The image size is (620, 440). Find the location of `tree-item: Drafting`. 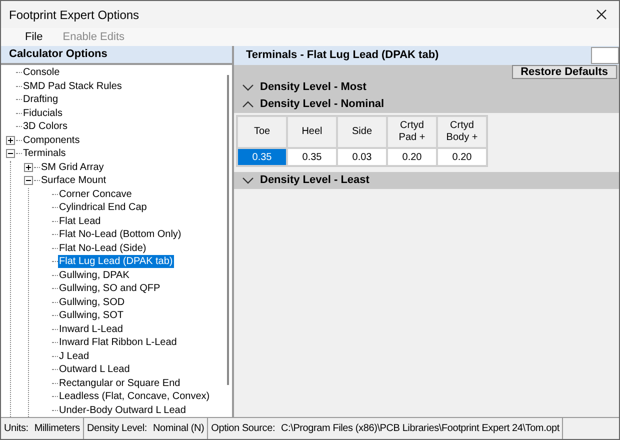

tree-item: Drafting is located at coordinates (41, 99).